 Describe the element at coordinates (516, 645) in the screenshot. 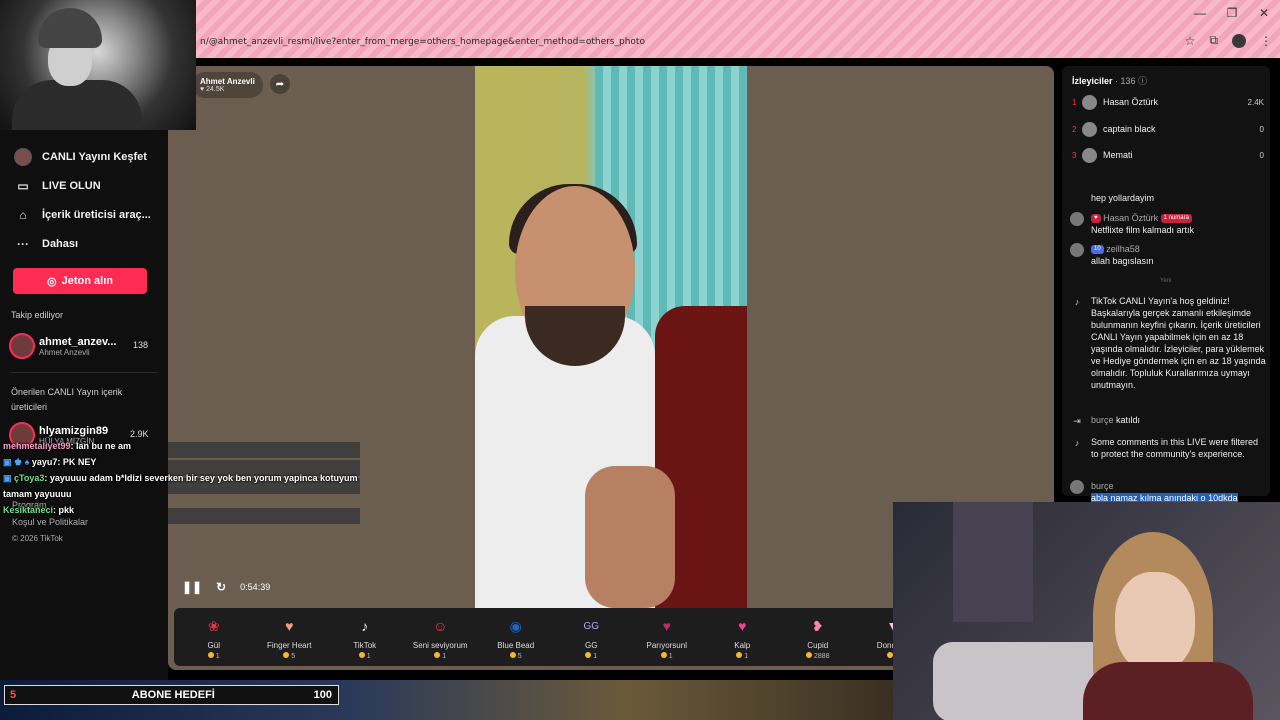

I see `gift-name: Blue Bead` at that location.